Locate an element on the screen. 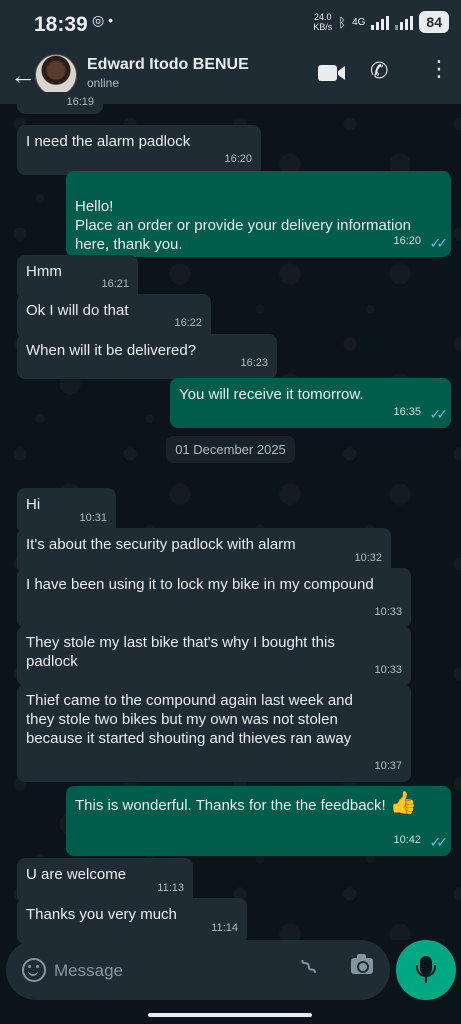  more-options-icon: ⋮ is located at coordinates (439, 69).